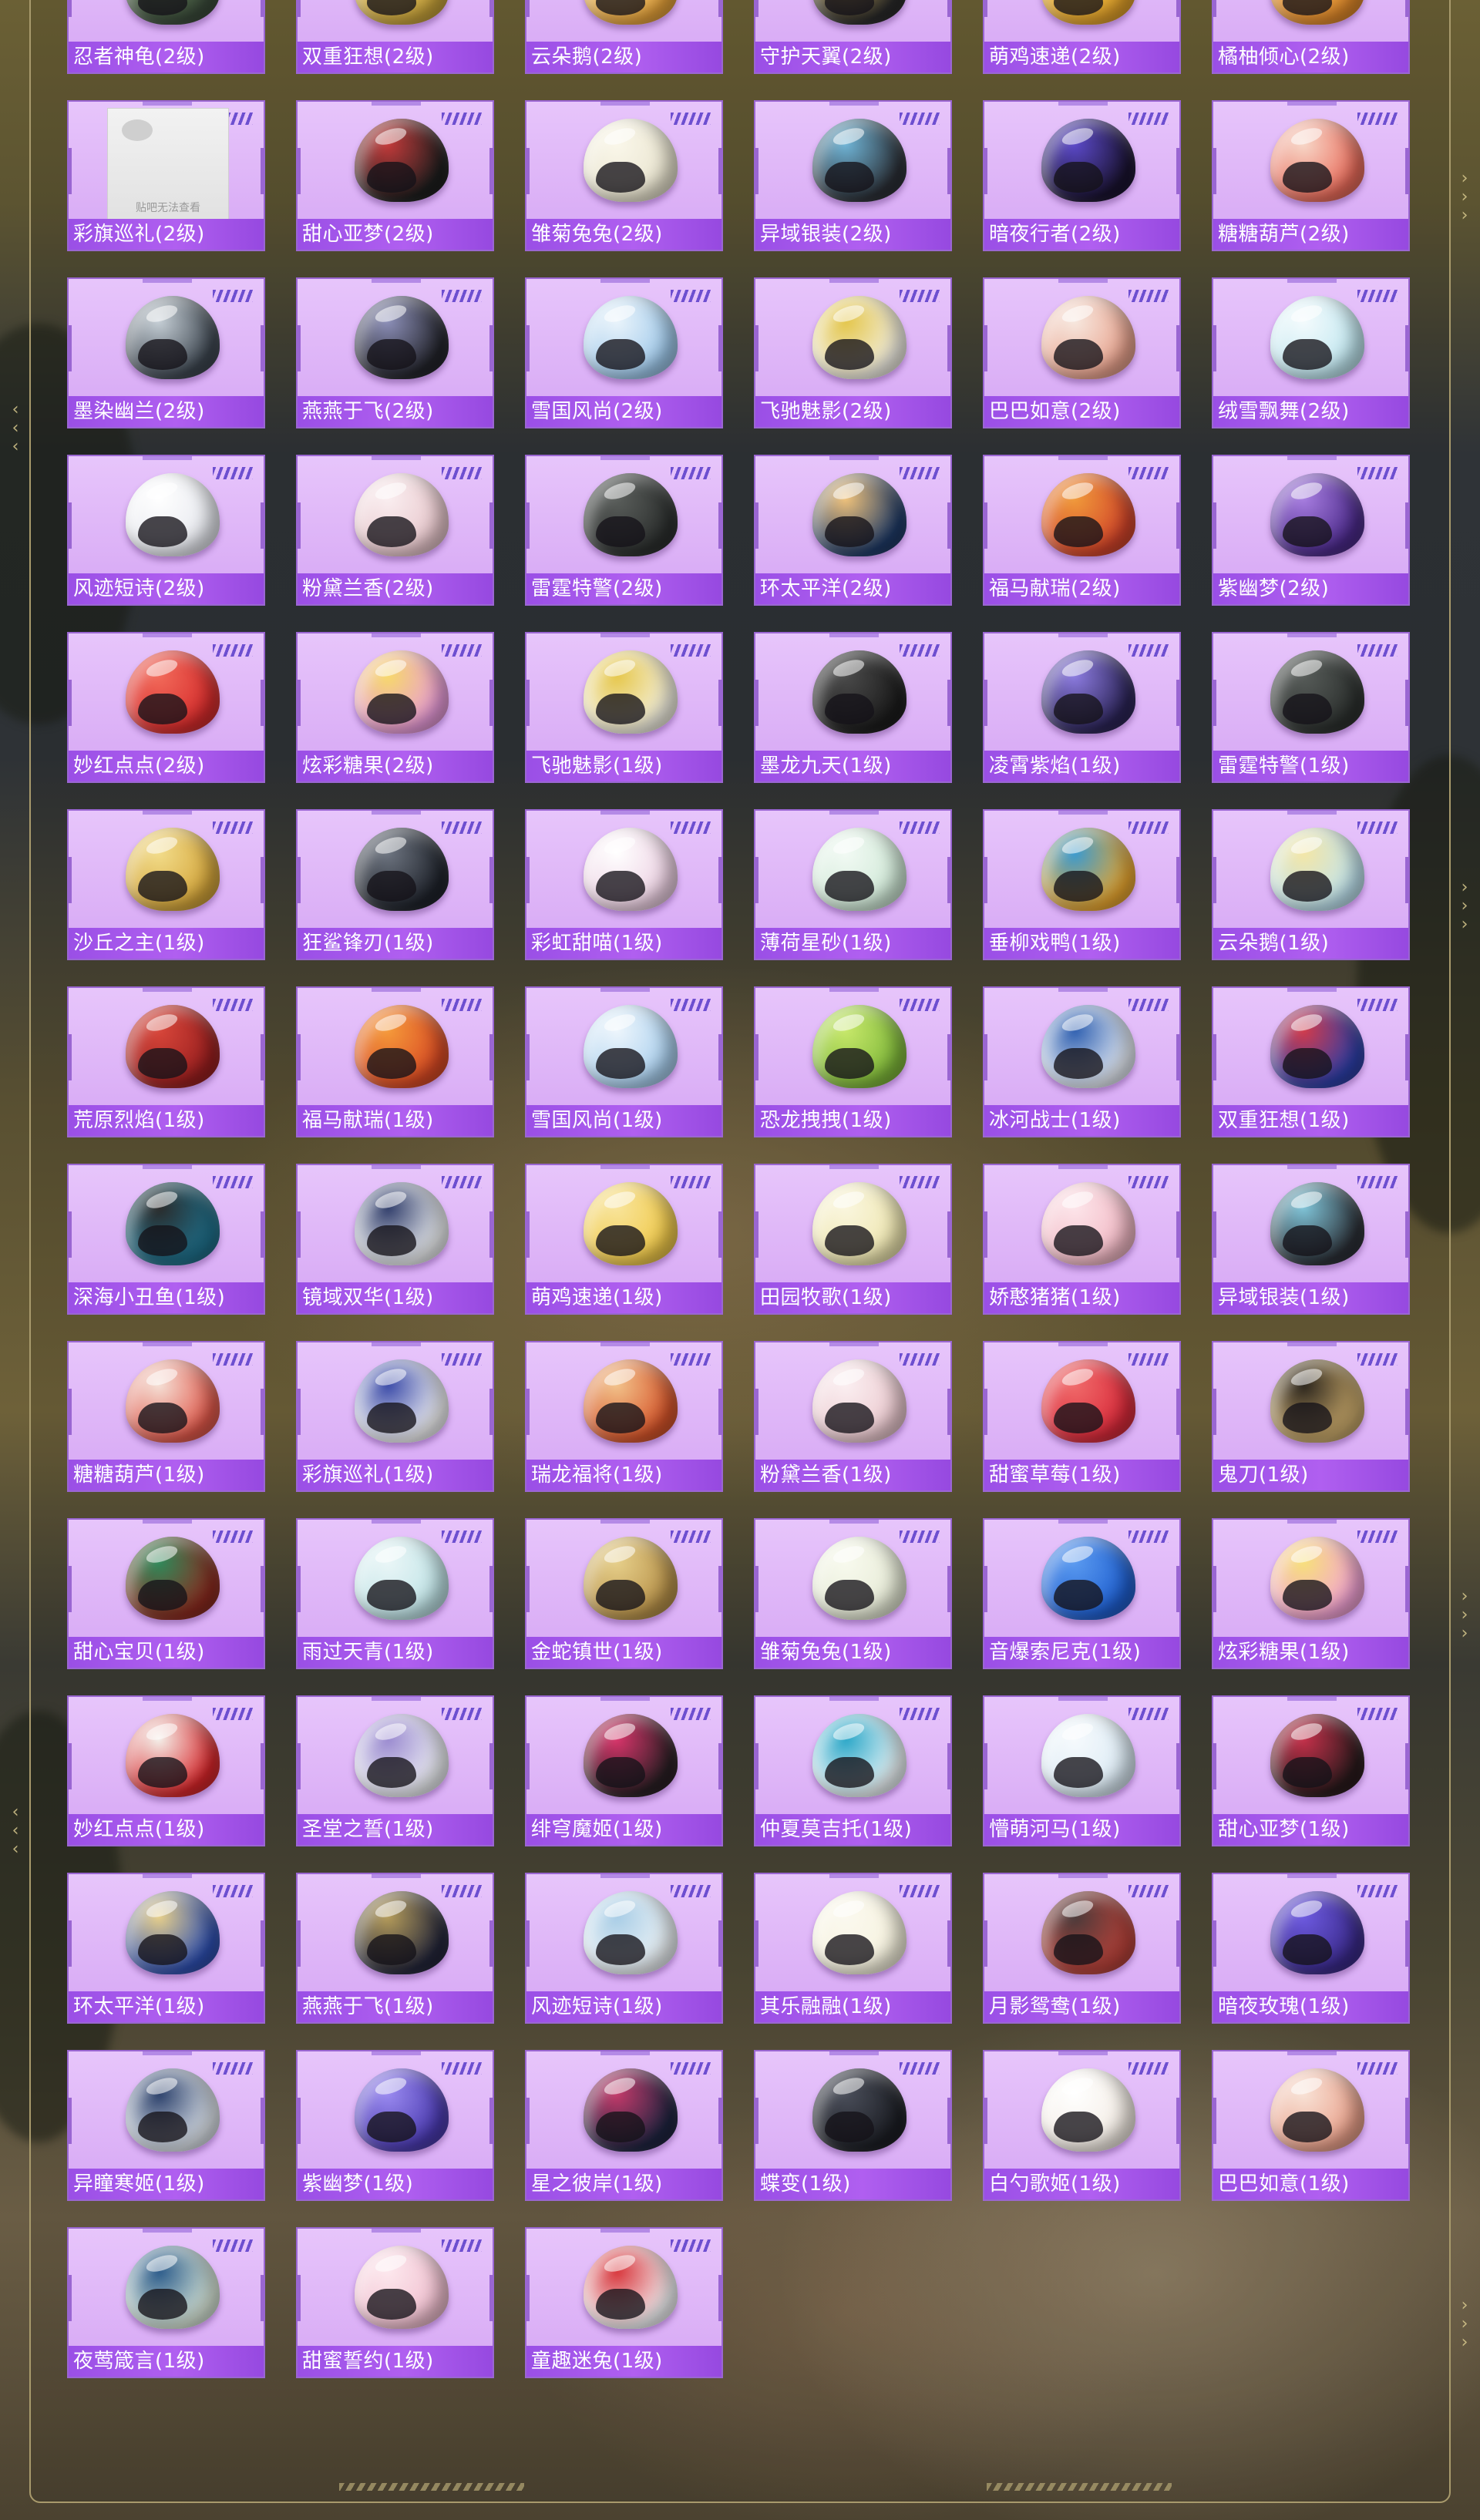 The height and width of the screenshot is (2520, 1480). I want to click on helmet-card: 夜莺箴言(1级), so click(166, 2303).